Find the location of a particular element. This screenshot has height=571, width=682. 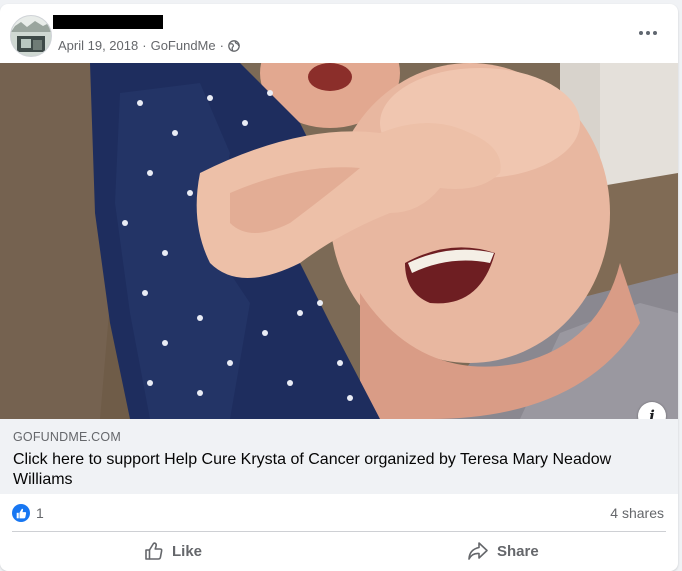

post-header: April 19, 2018 · GoFundMe · is located at coordinates (339, 33).